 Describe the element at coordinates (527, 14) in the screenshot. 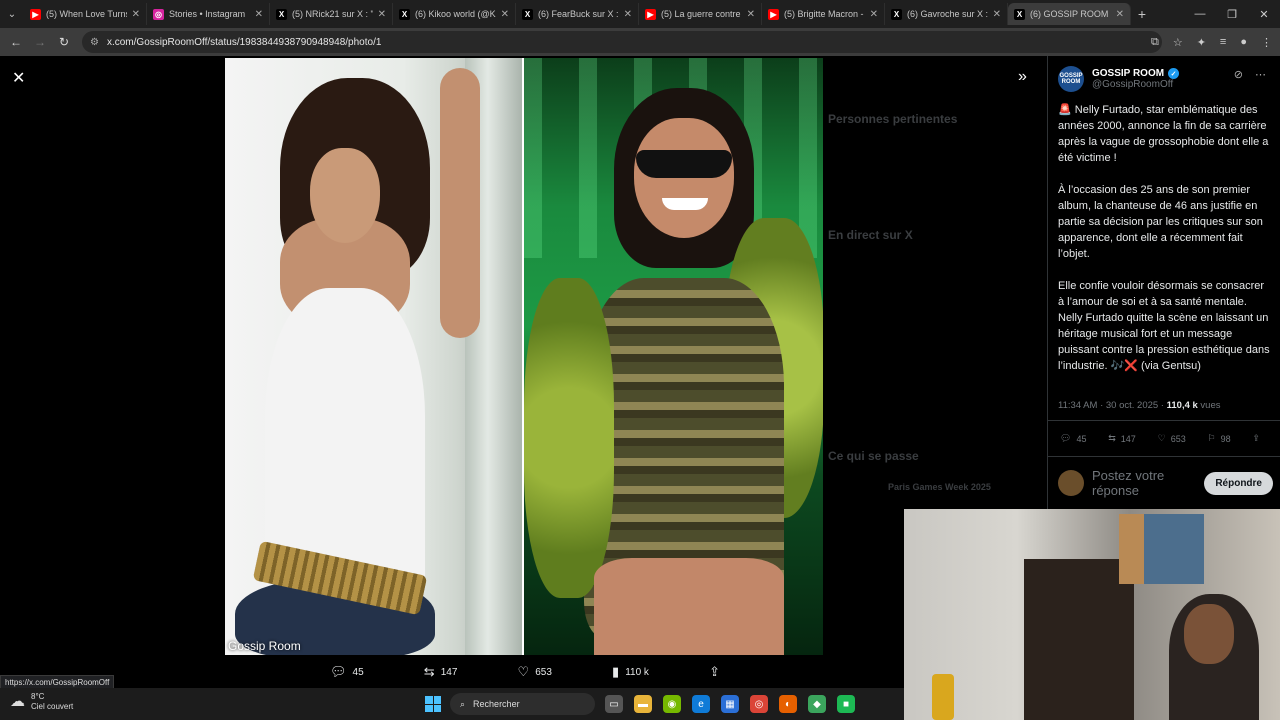

I see `x-icon: X` at that location.